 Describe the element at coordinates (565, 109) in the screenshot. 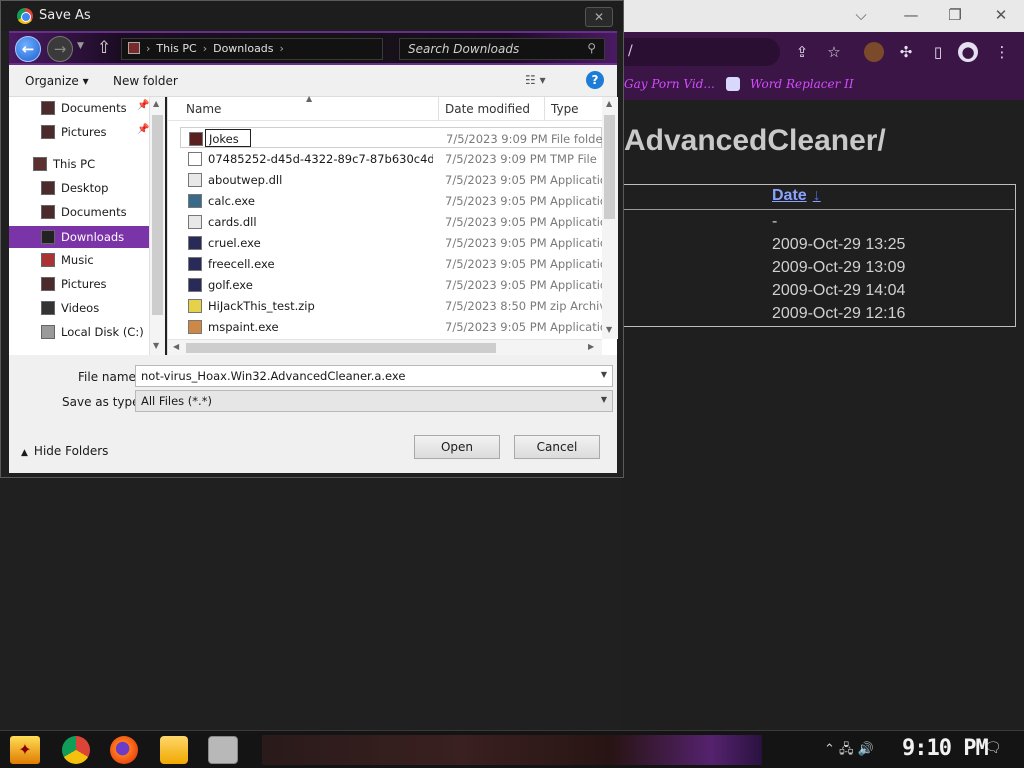

I see `column-header-type: Type` at that location.